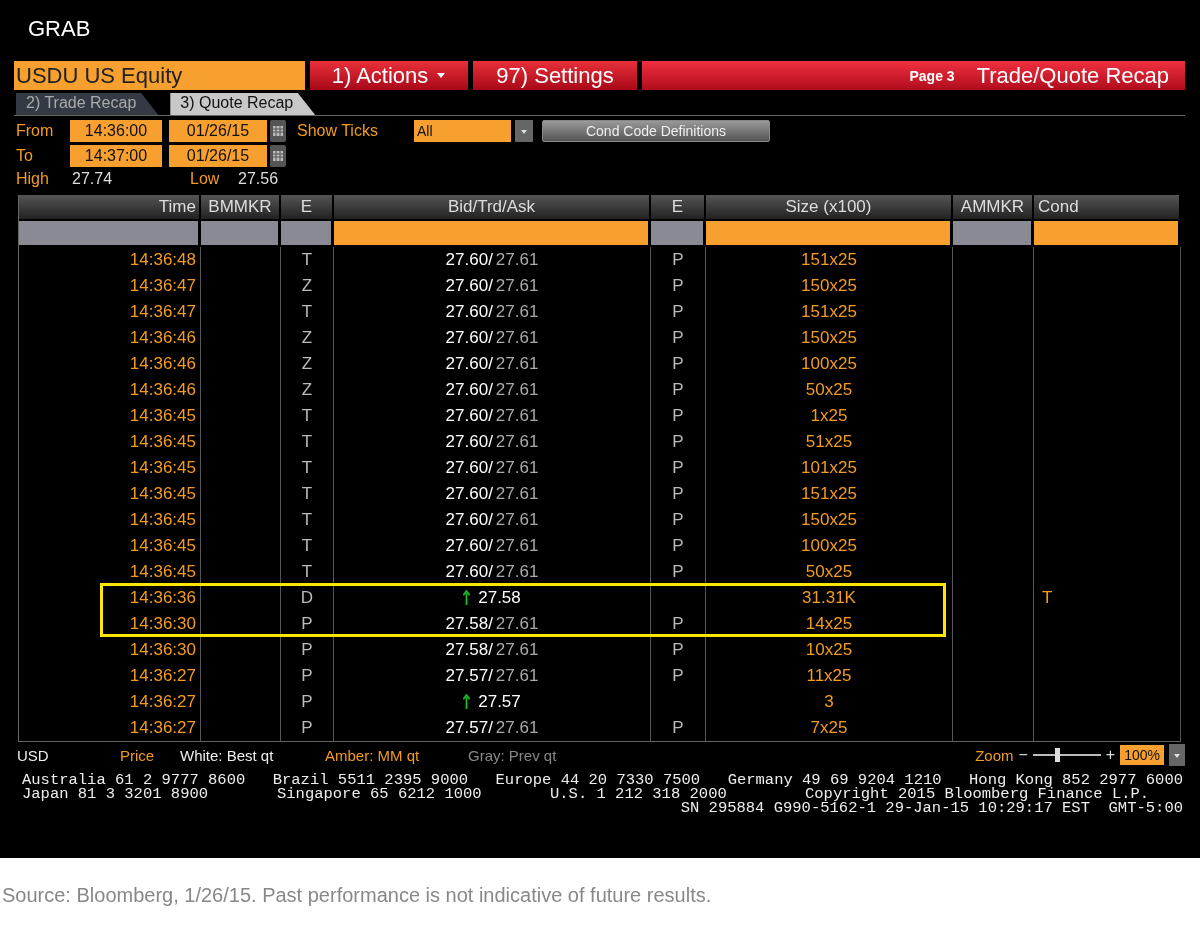  I want to click on size-cell: 150x25, so click(829, 338).